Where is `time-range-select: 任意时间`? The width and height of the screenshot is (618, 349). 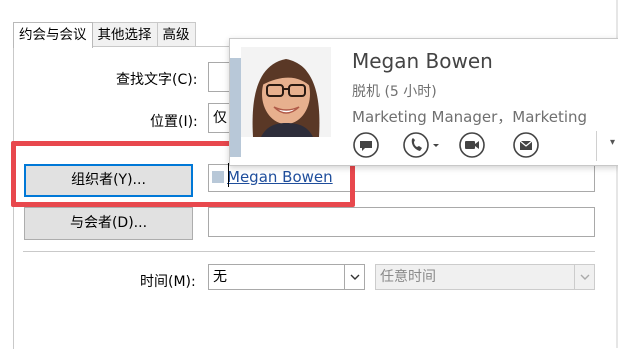
time-range-select: 任意时间 is located at coordinates (485, 277).